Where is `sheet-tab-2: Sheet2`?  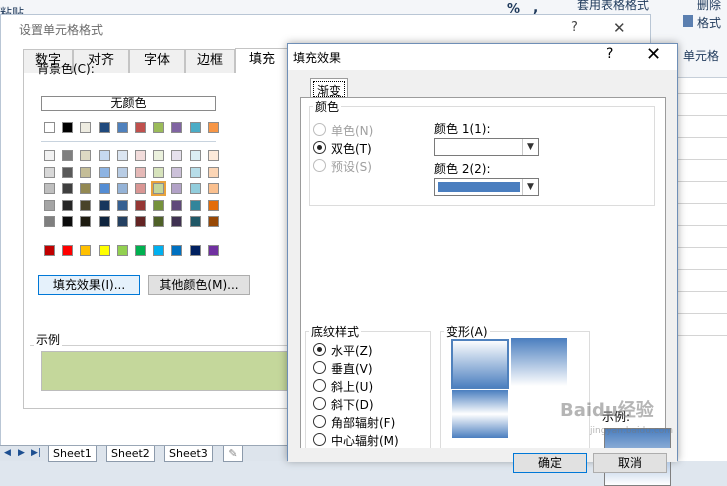 sheet-tab-2: Sheet2 is located at coordinates (130, 454).